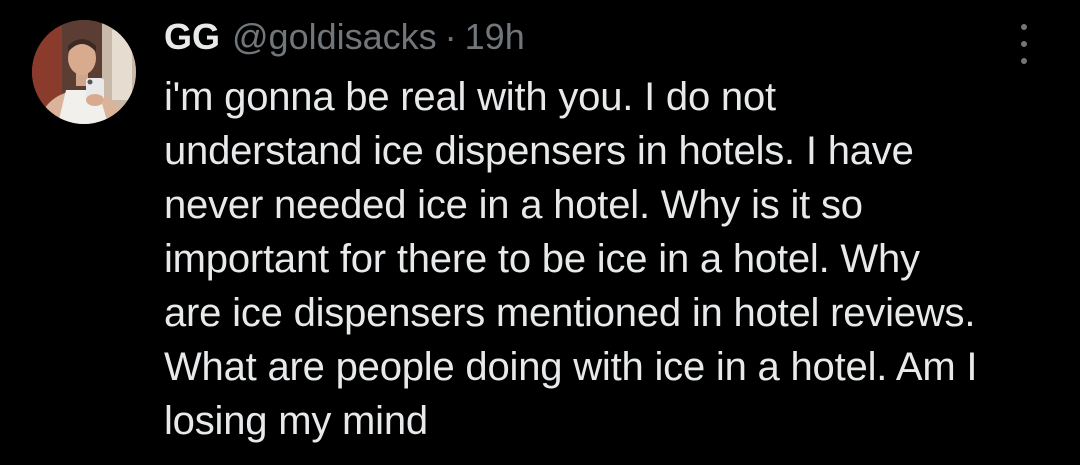  Describe the element at coordinates (495, 37) in the screenshot. I see `timestamp: 19h` at that location.